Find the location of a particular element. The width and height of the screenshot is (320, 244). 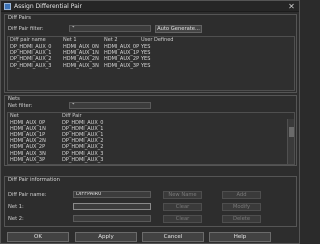

app-icon is located at coordinates (7, 6).